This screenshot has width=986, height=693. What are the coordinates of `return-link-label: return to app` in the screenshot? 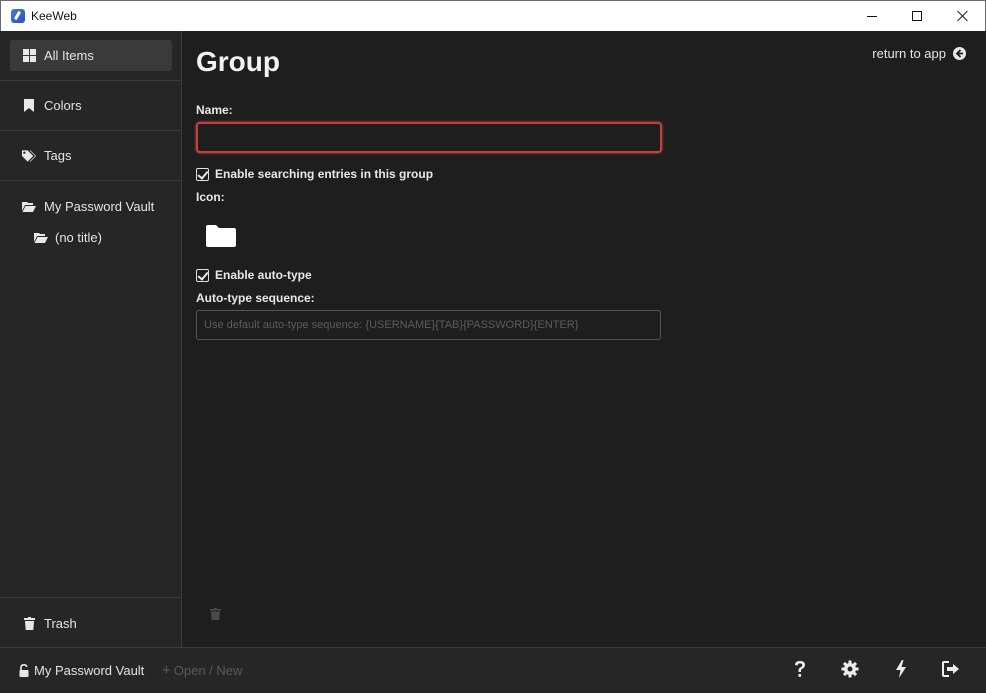 It's located at (909, 53).